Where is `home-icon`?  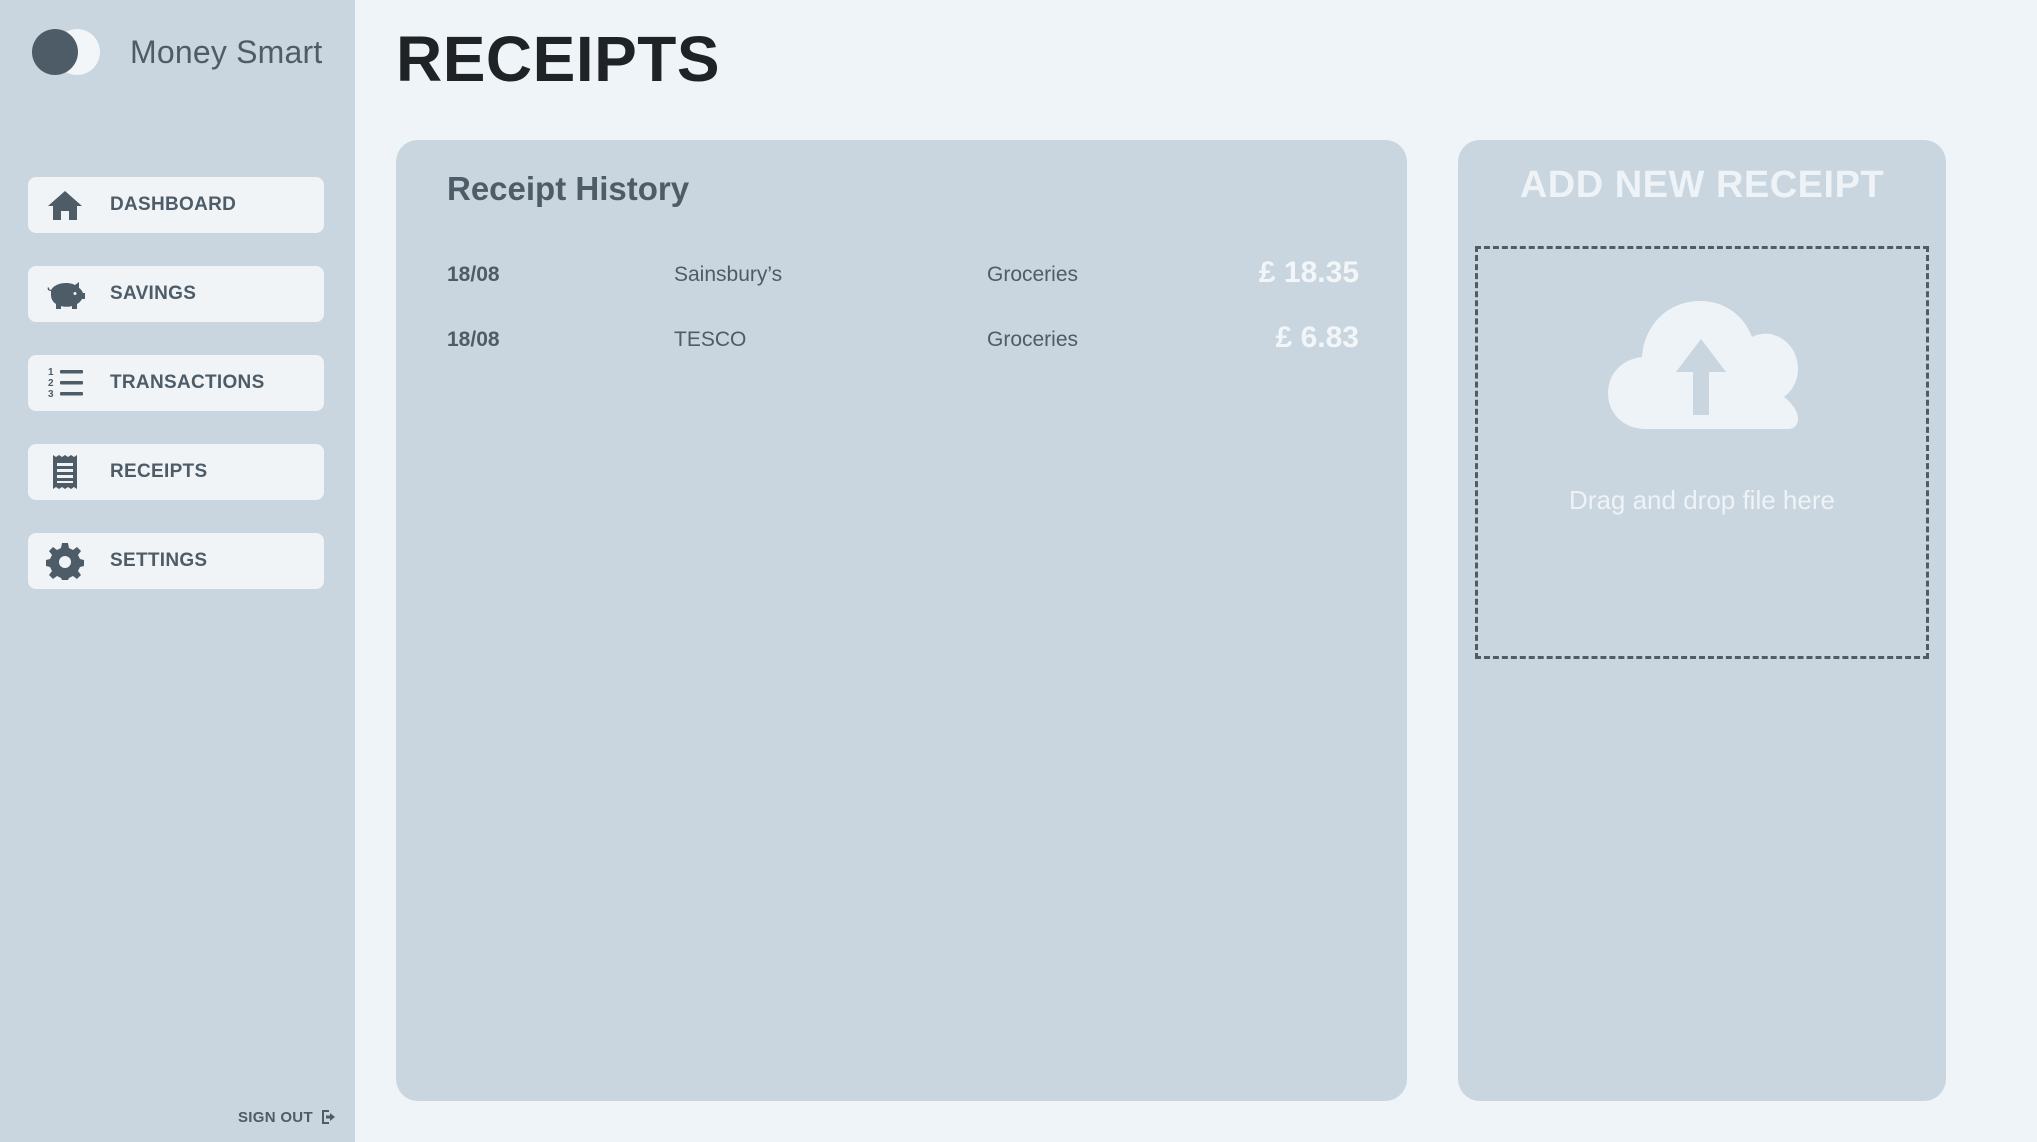 home-icon is located at coordinates (65, 205).